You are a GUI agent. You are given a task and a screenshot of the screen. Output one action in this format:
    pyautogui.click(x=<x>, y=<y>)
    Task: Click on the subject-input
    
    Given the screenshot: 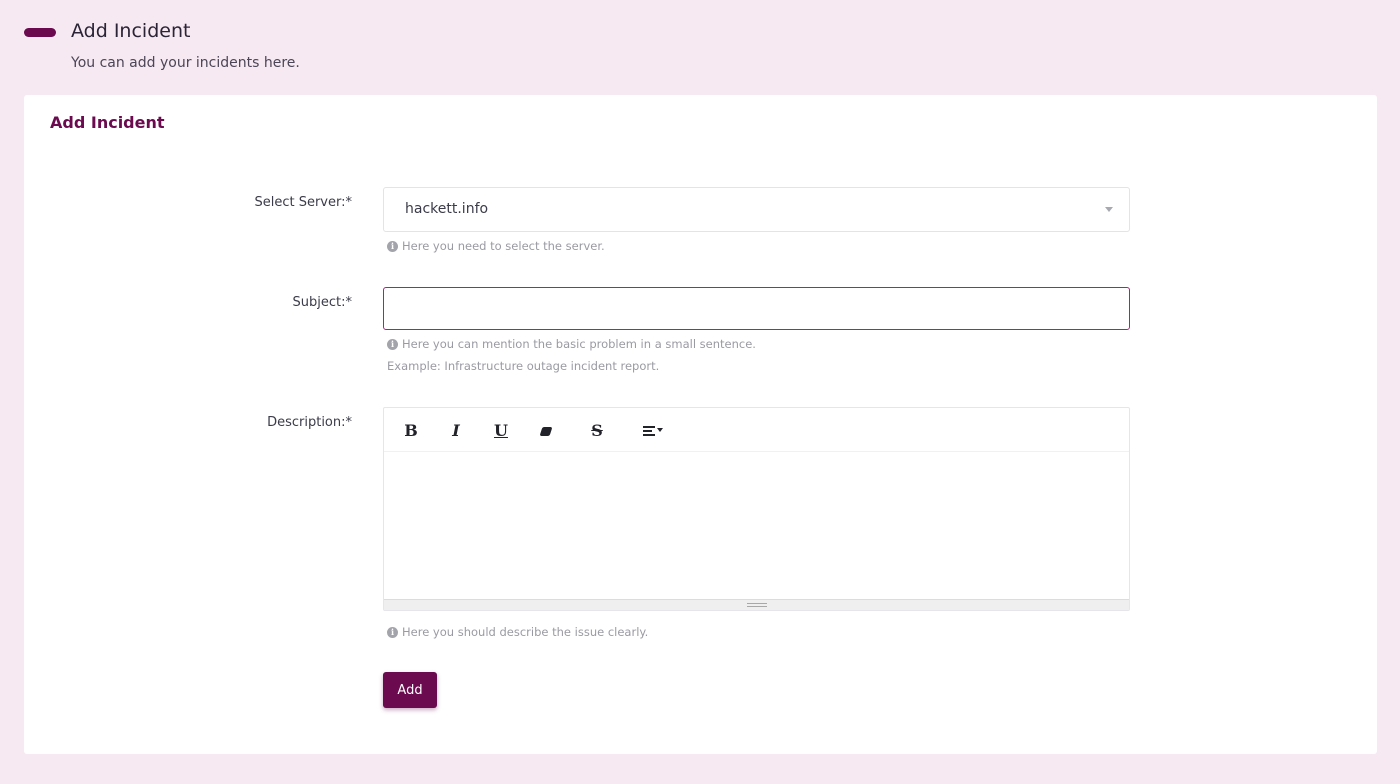 What is the action you would take?
    pyautogui.click(x=756, y=308)
    